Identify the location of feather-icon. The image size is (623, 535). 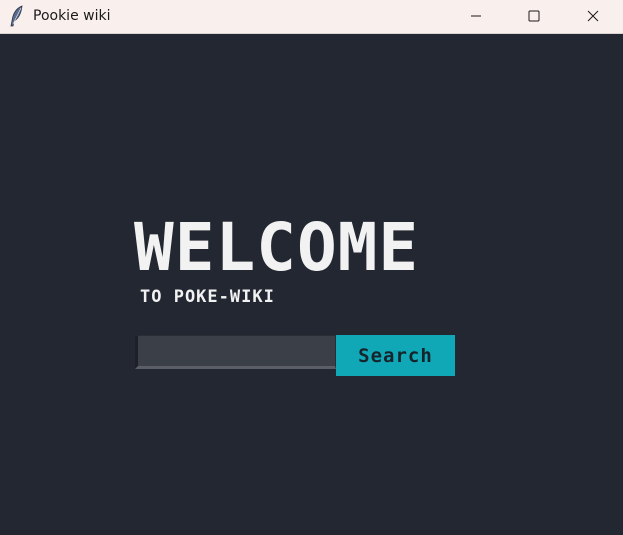
(17, 16).